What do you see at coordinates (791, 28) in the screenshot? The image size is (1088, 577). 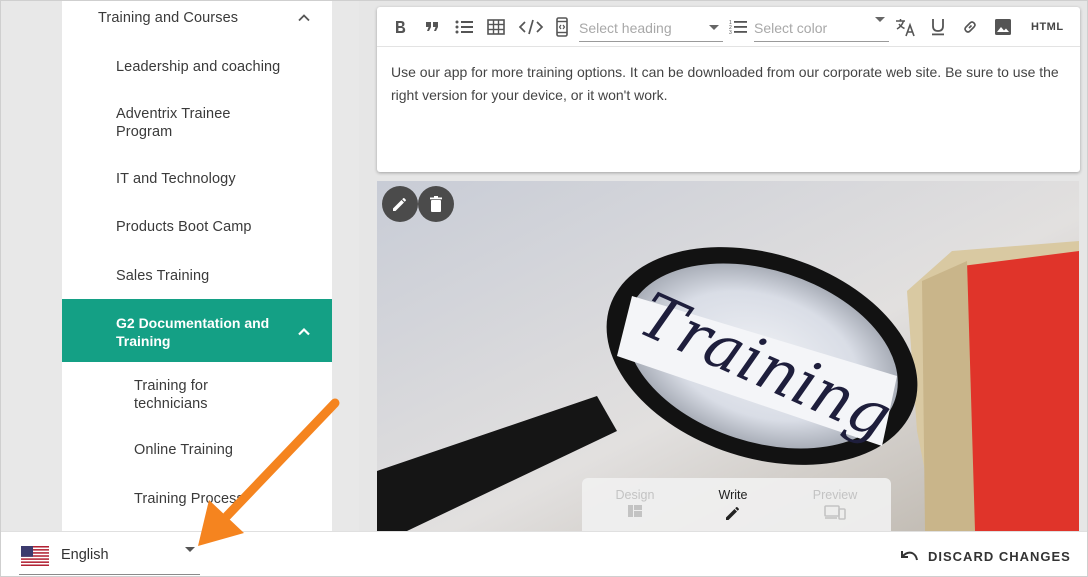 I see `color-select-placeholder: Select color` at bounding box center [791, 28].